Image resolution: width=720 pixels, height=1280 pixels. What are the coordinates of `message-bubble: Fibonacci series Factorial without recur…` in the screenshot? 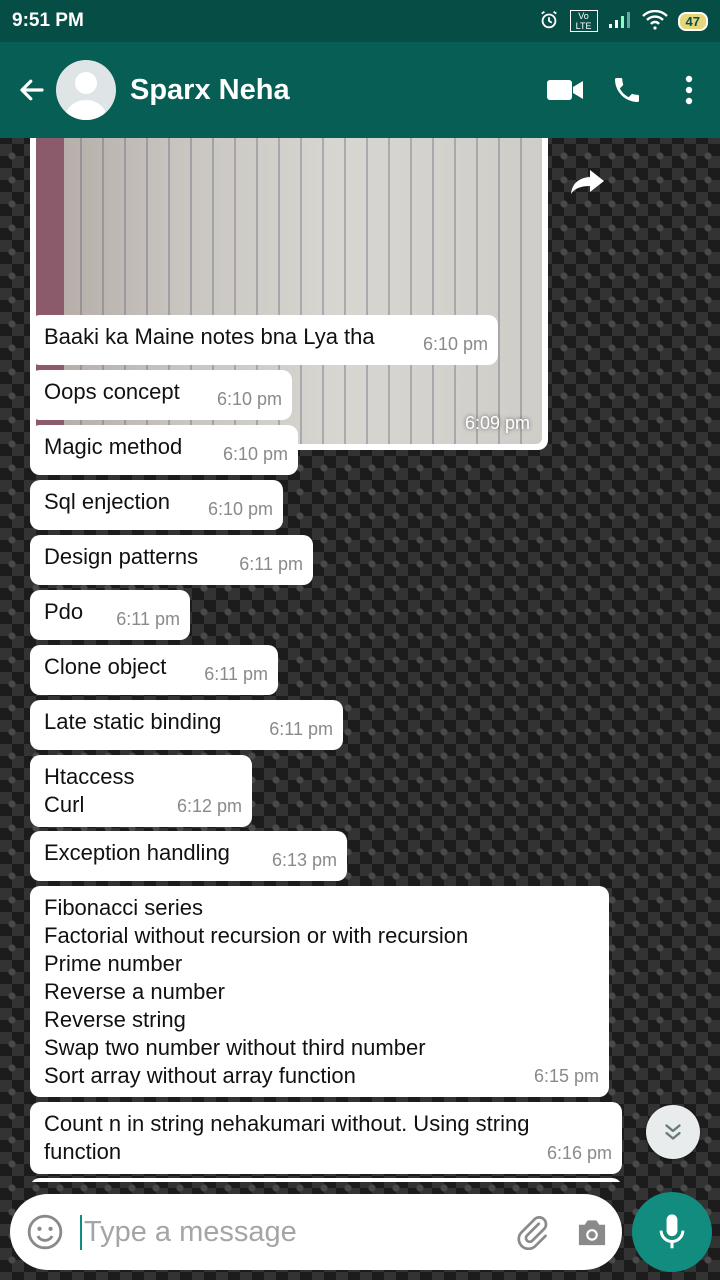 It's located at (319, 991).